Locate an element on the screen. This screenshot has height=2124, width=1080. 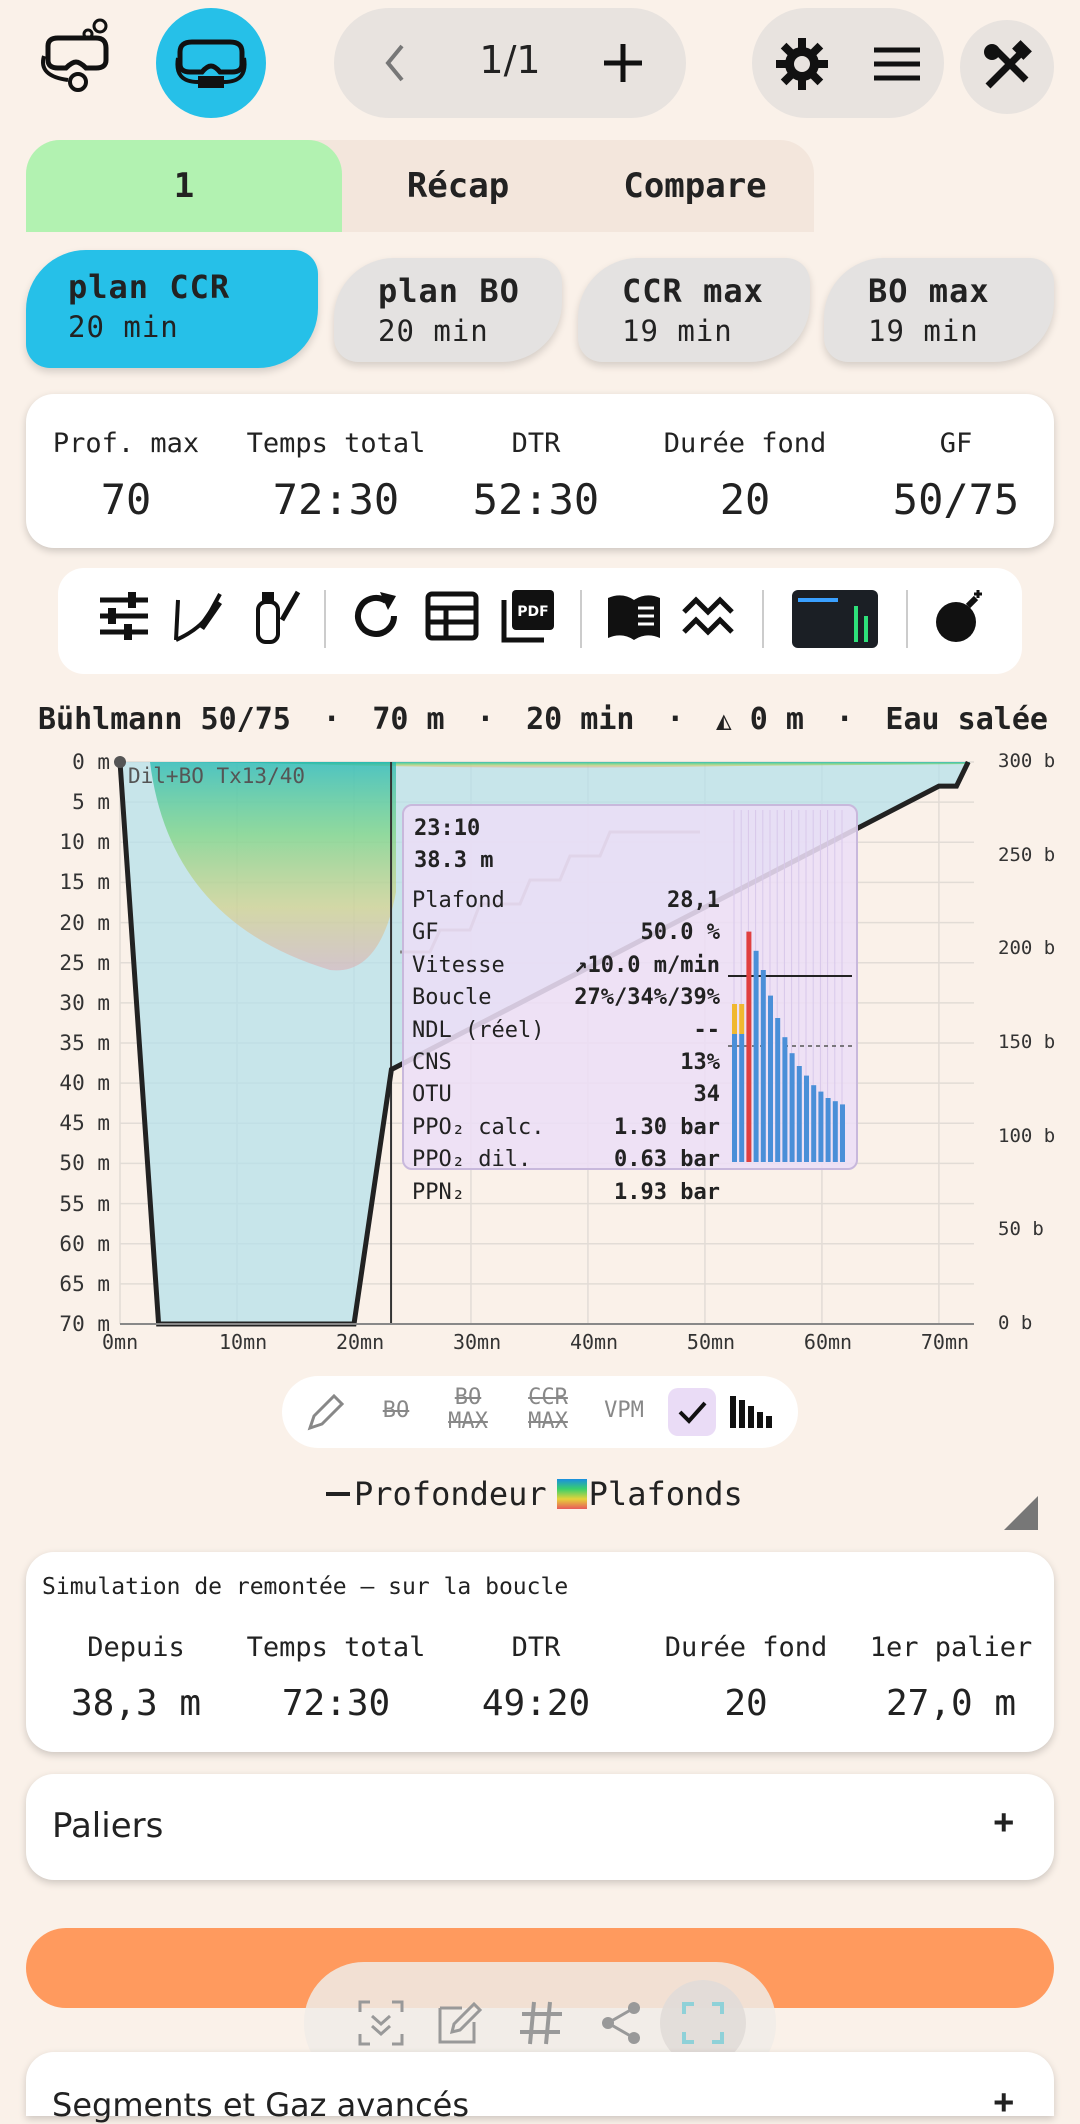
sim-total-time: Temps total 72:30 is located at coordinates (336, 1678).